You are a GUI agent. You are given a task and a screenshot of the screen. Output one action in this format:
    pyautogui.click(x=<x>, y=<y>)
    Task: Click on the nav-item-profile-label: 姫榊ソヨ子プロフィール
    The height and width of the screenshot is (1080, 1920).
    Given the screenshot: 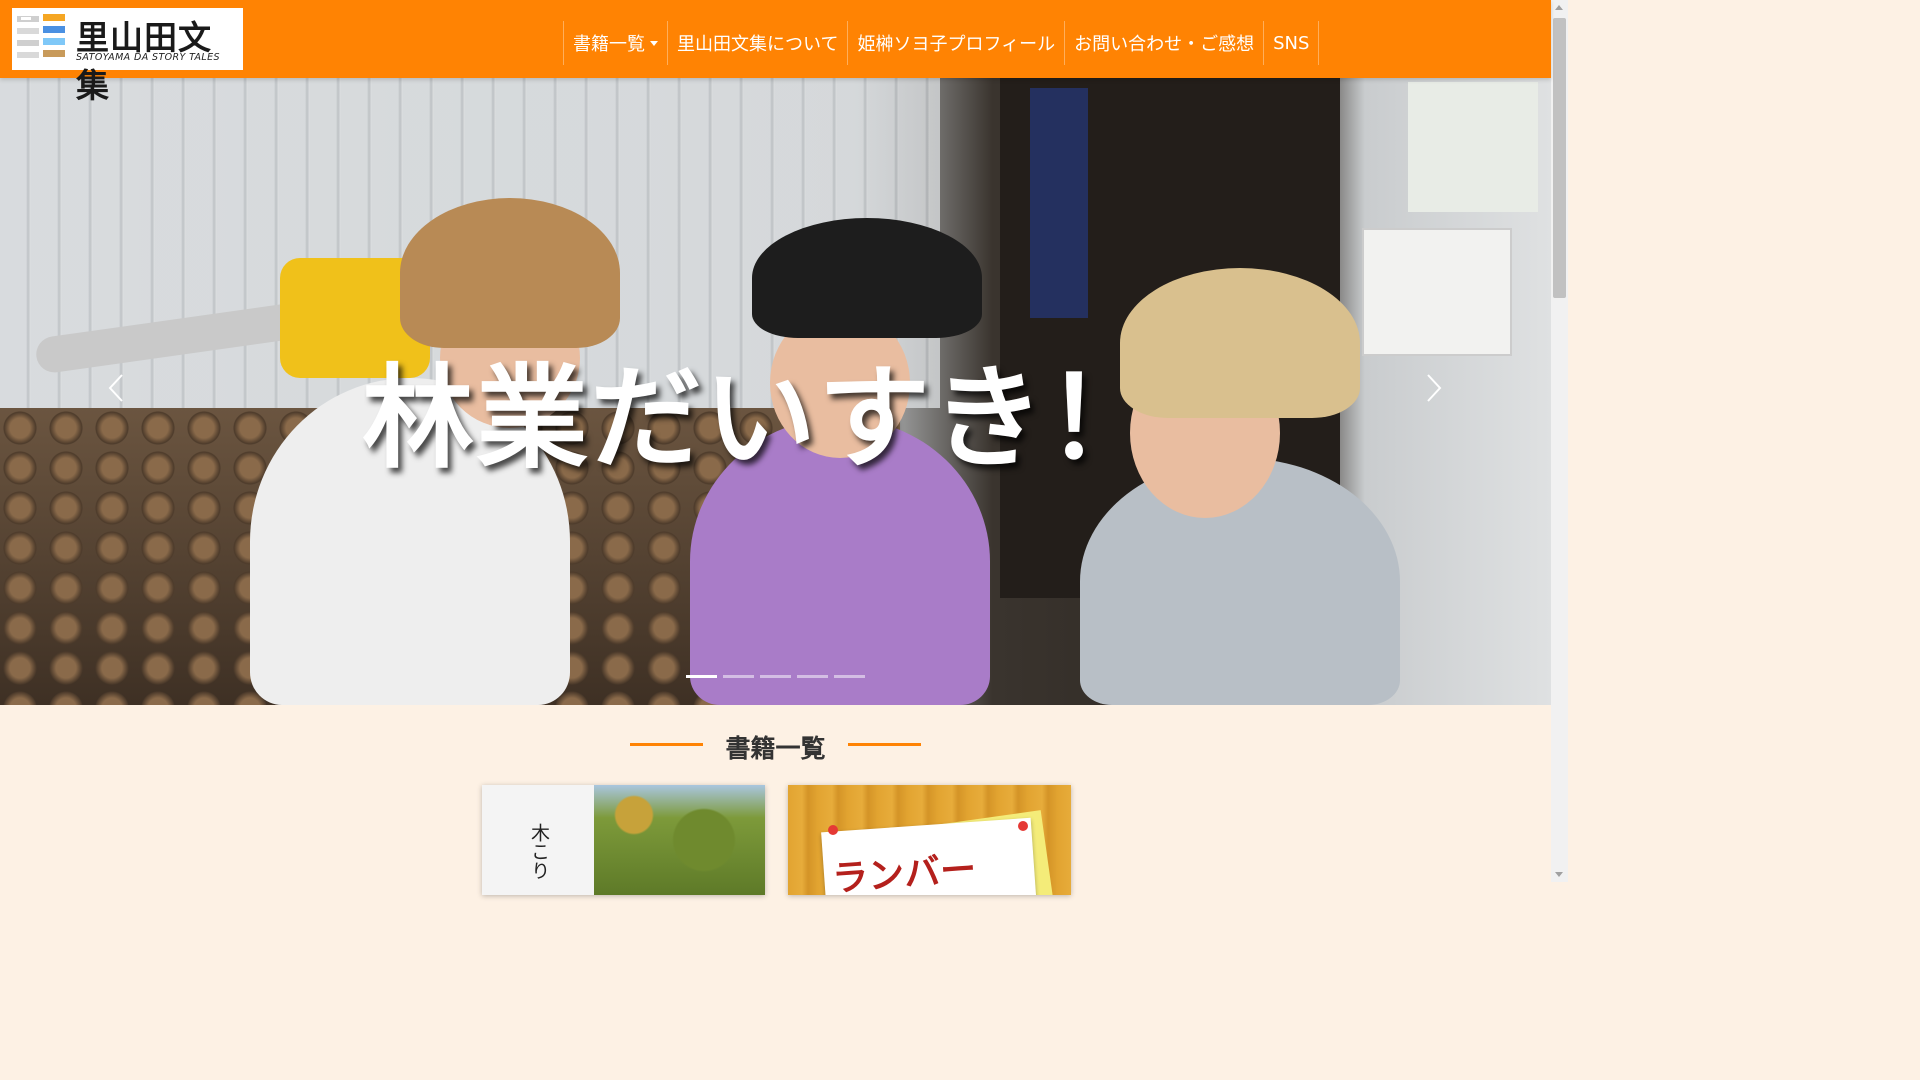 What is the action you would take?
    pyautogui.click(x=956, y=44)
    